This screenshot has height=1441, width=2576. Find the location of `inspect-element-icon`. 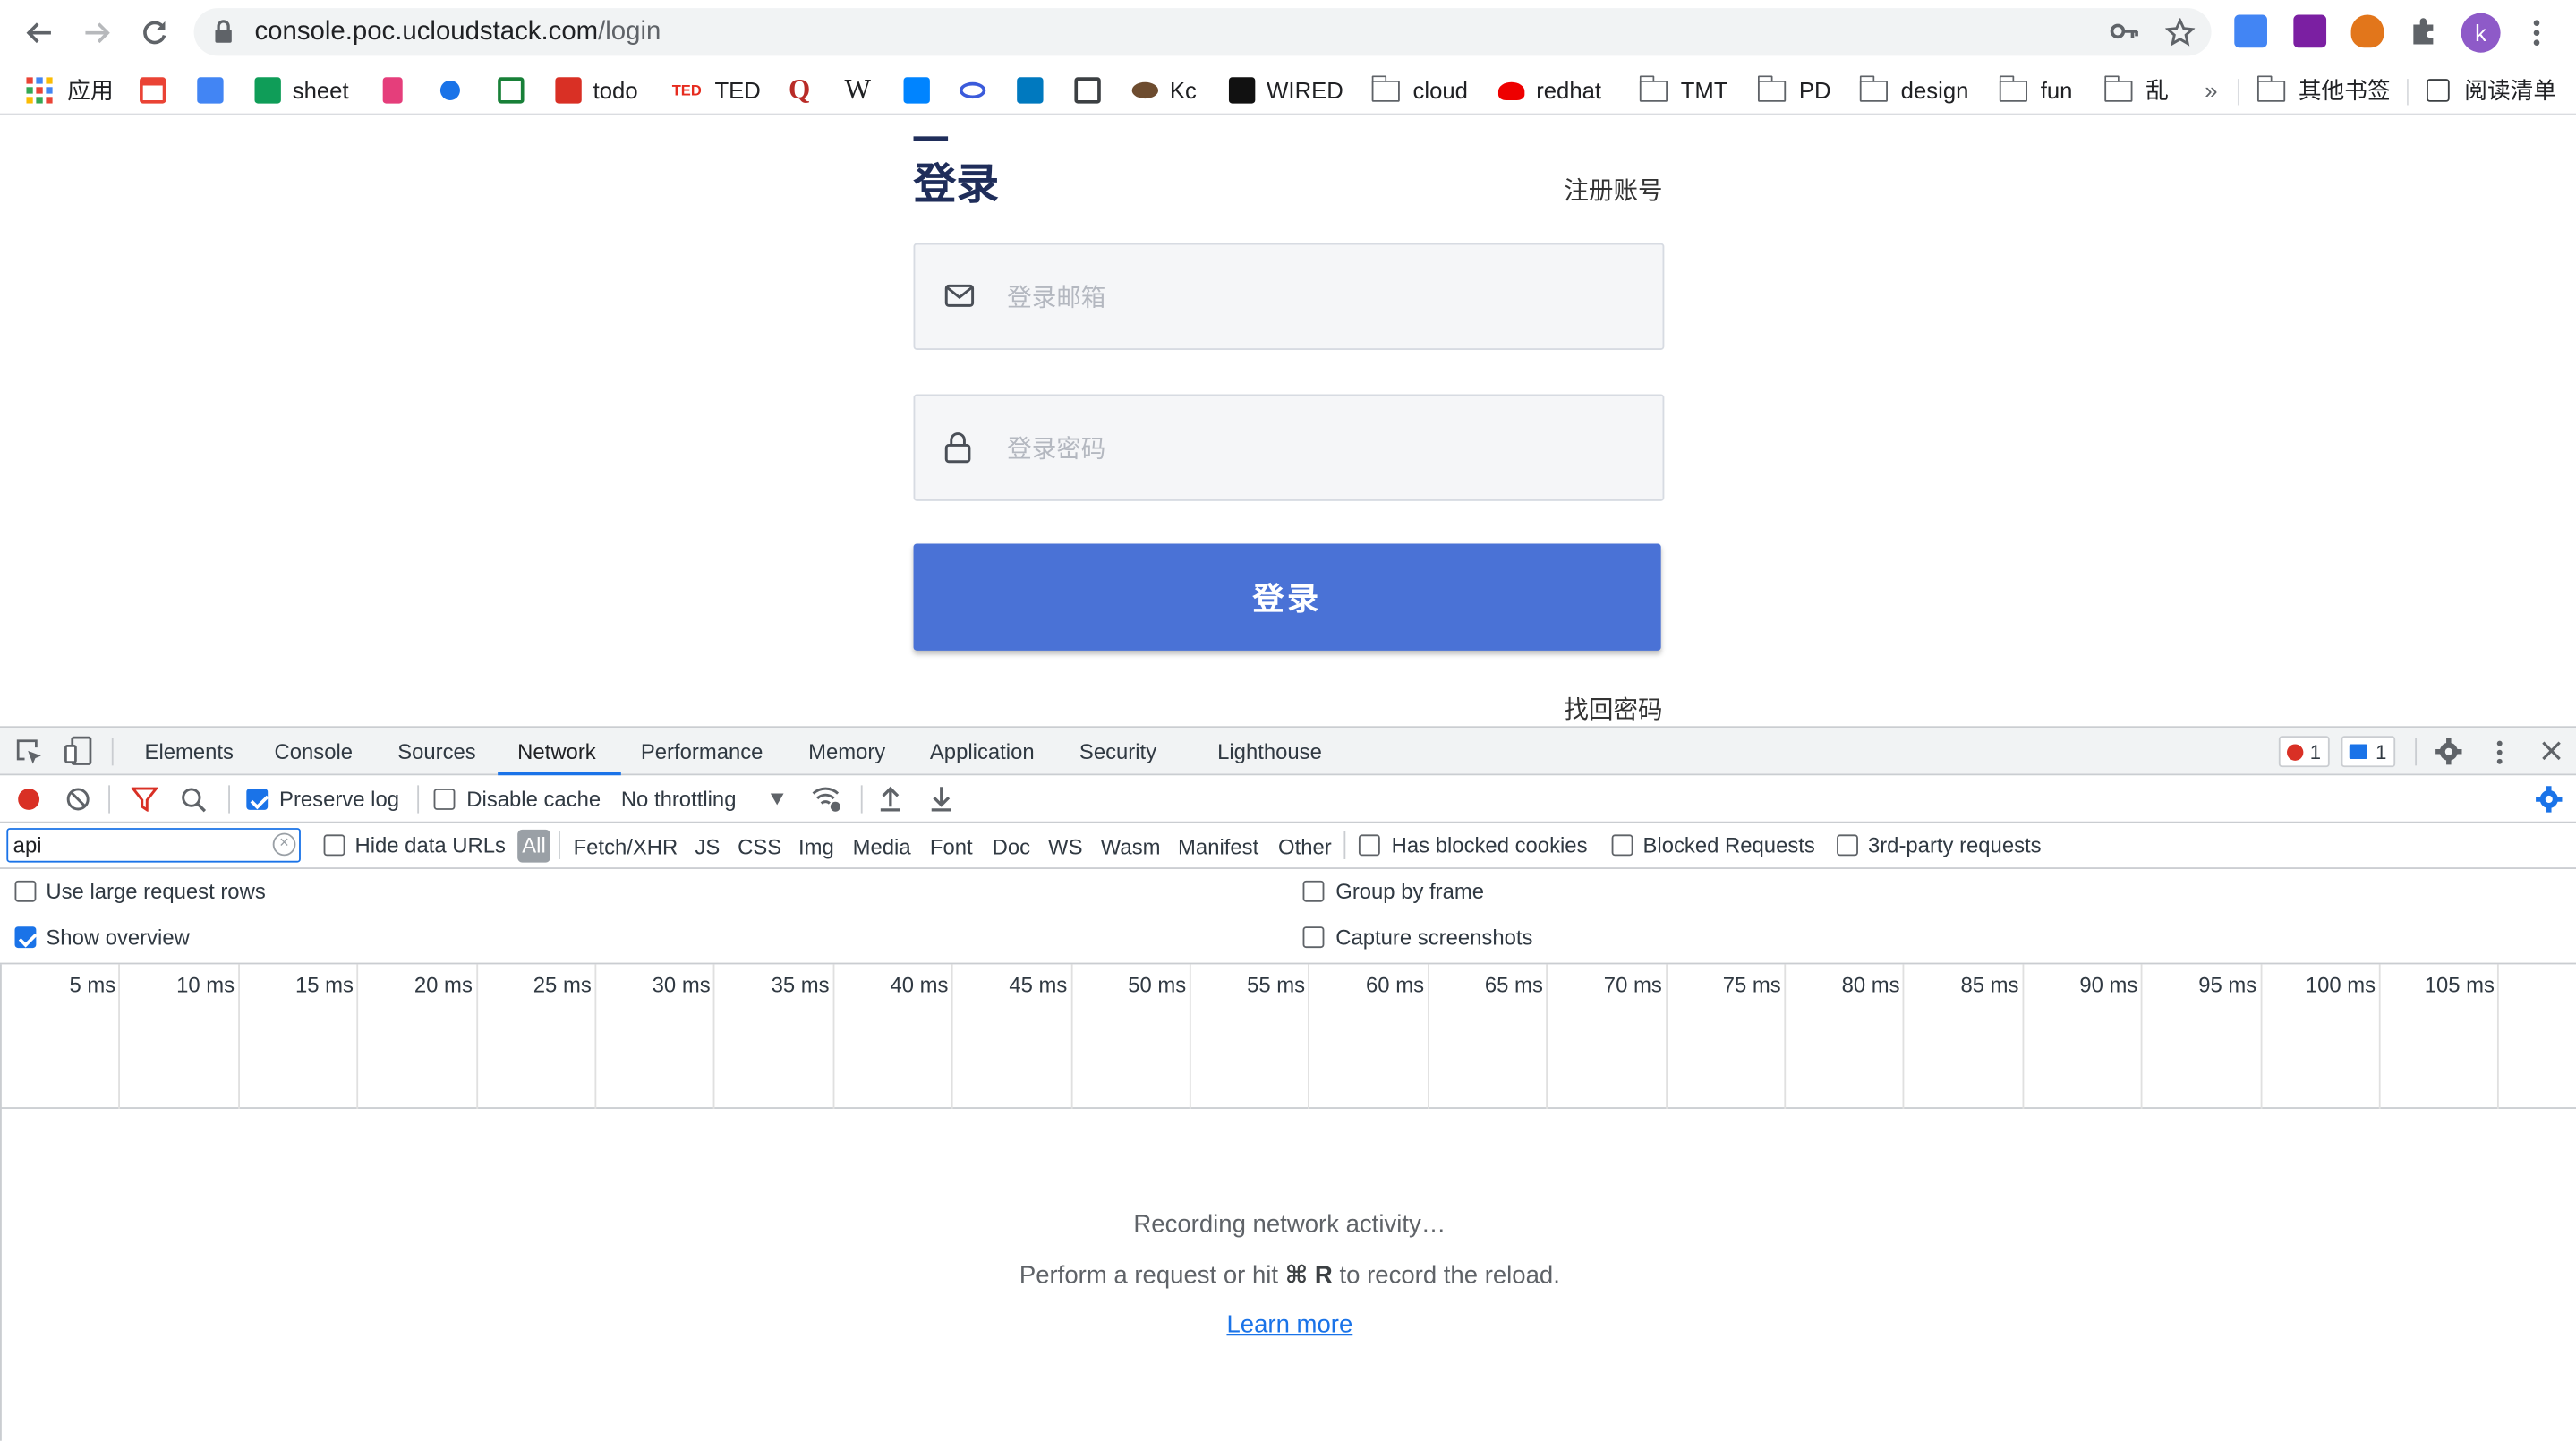

inspect-element-icon is located at coordinates (29, 751).